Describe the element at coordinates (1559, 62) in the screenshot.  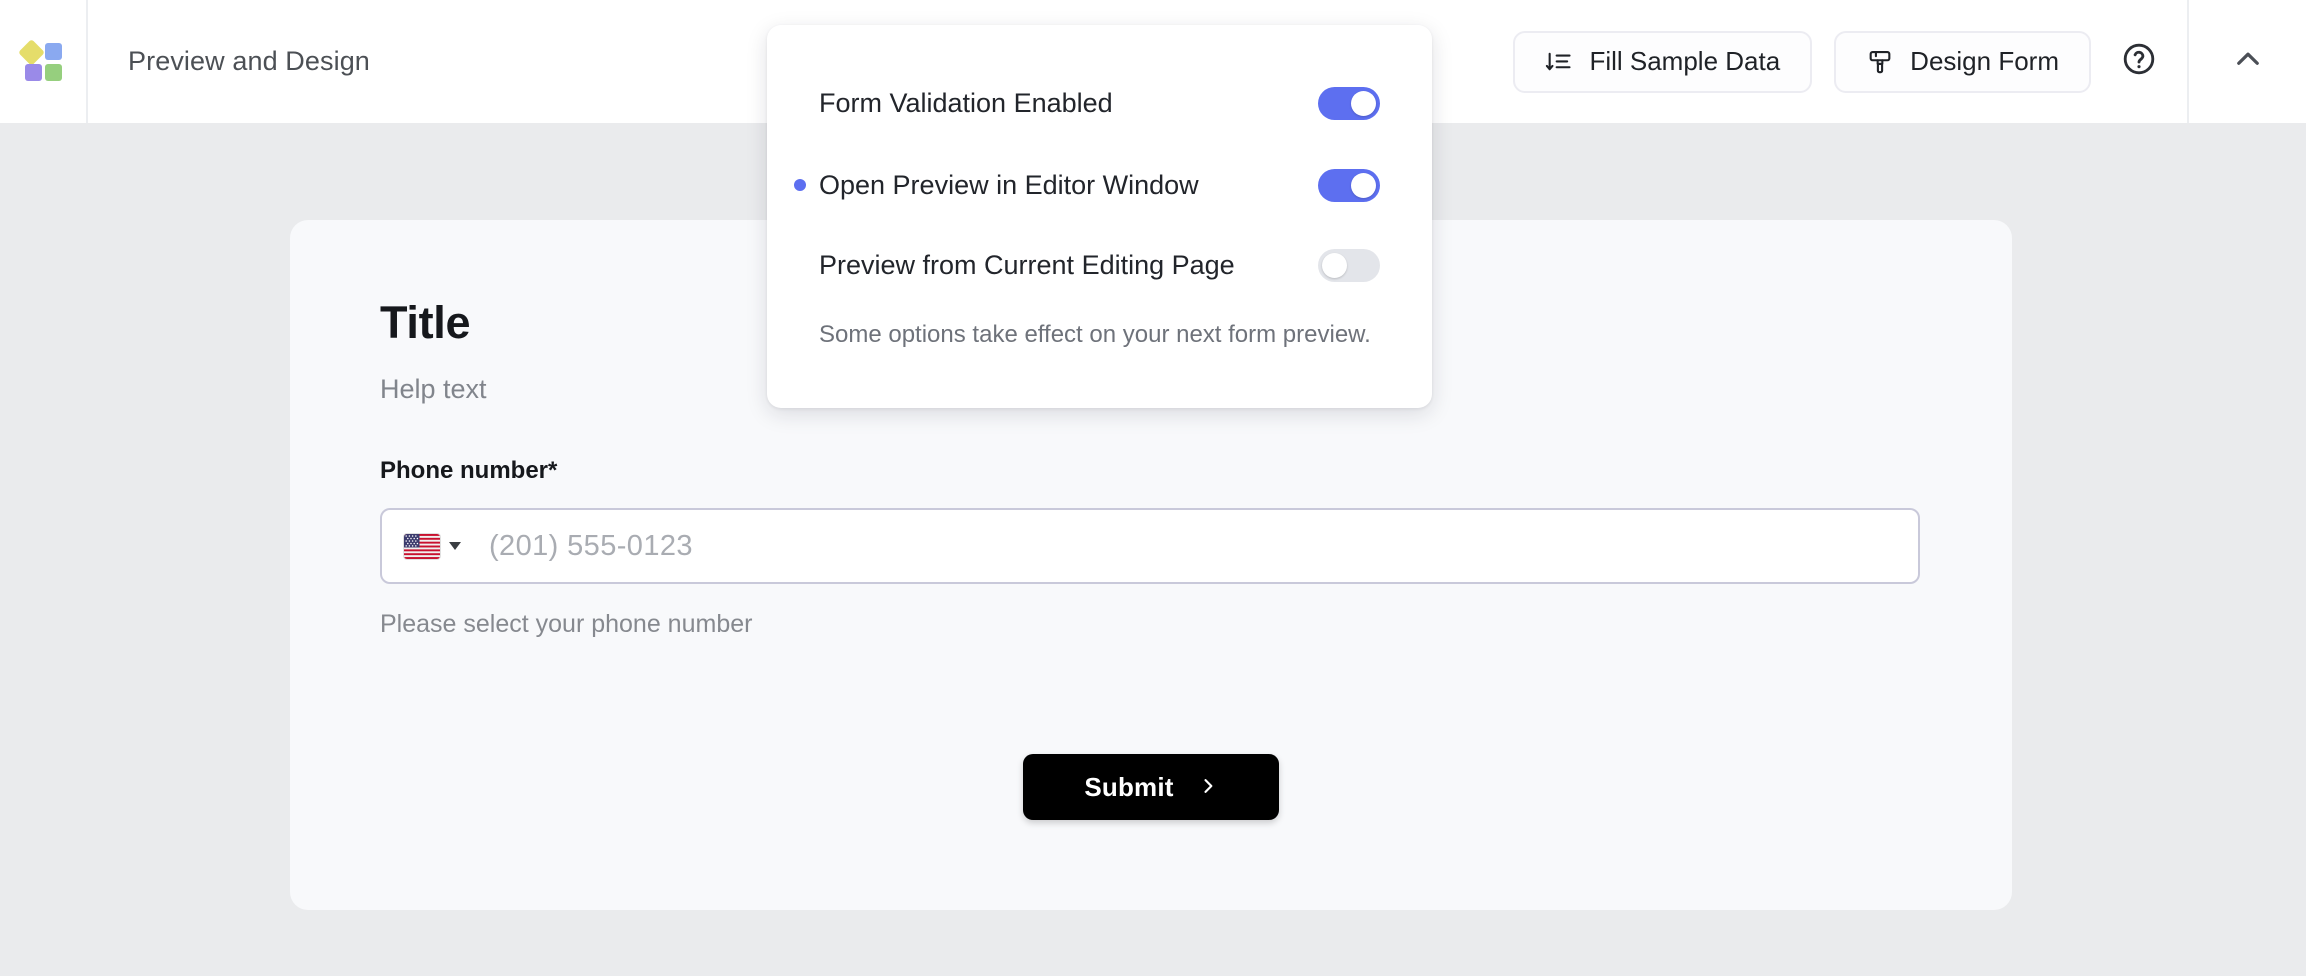
I see `sort-descending-icon` at that location.